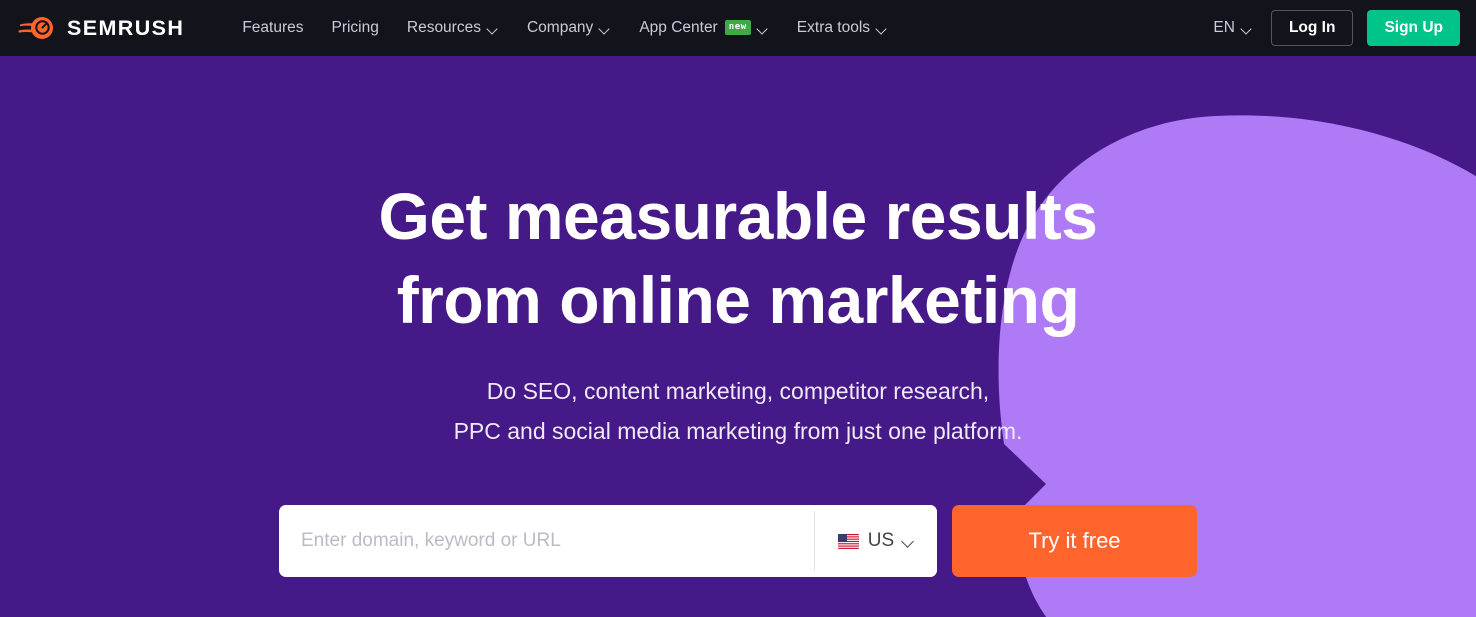 Image resolution: width=1476 pixels, height=617 pixels. I want to click on semrush-logo: SEMRUSH, so click(100, 28).